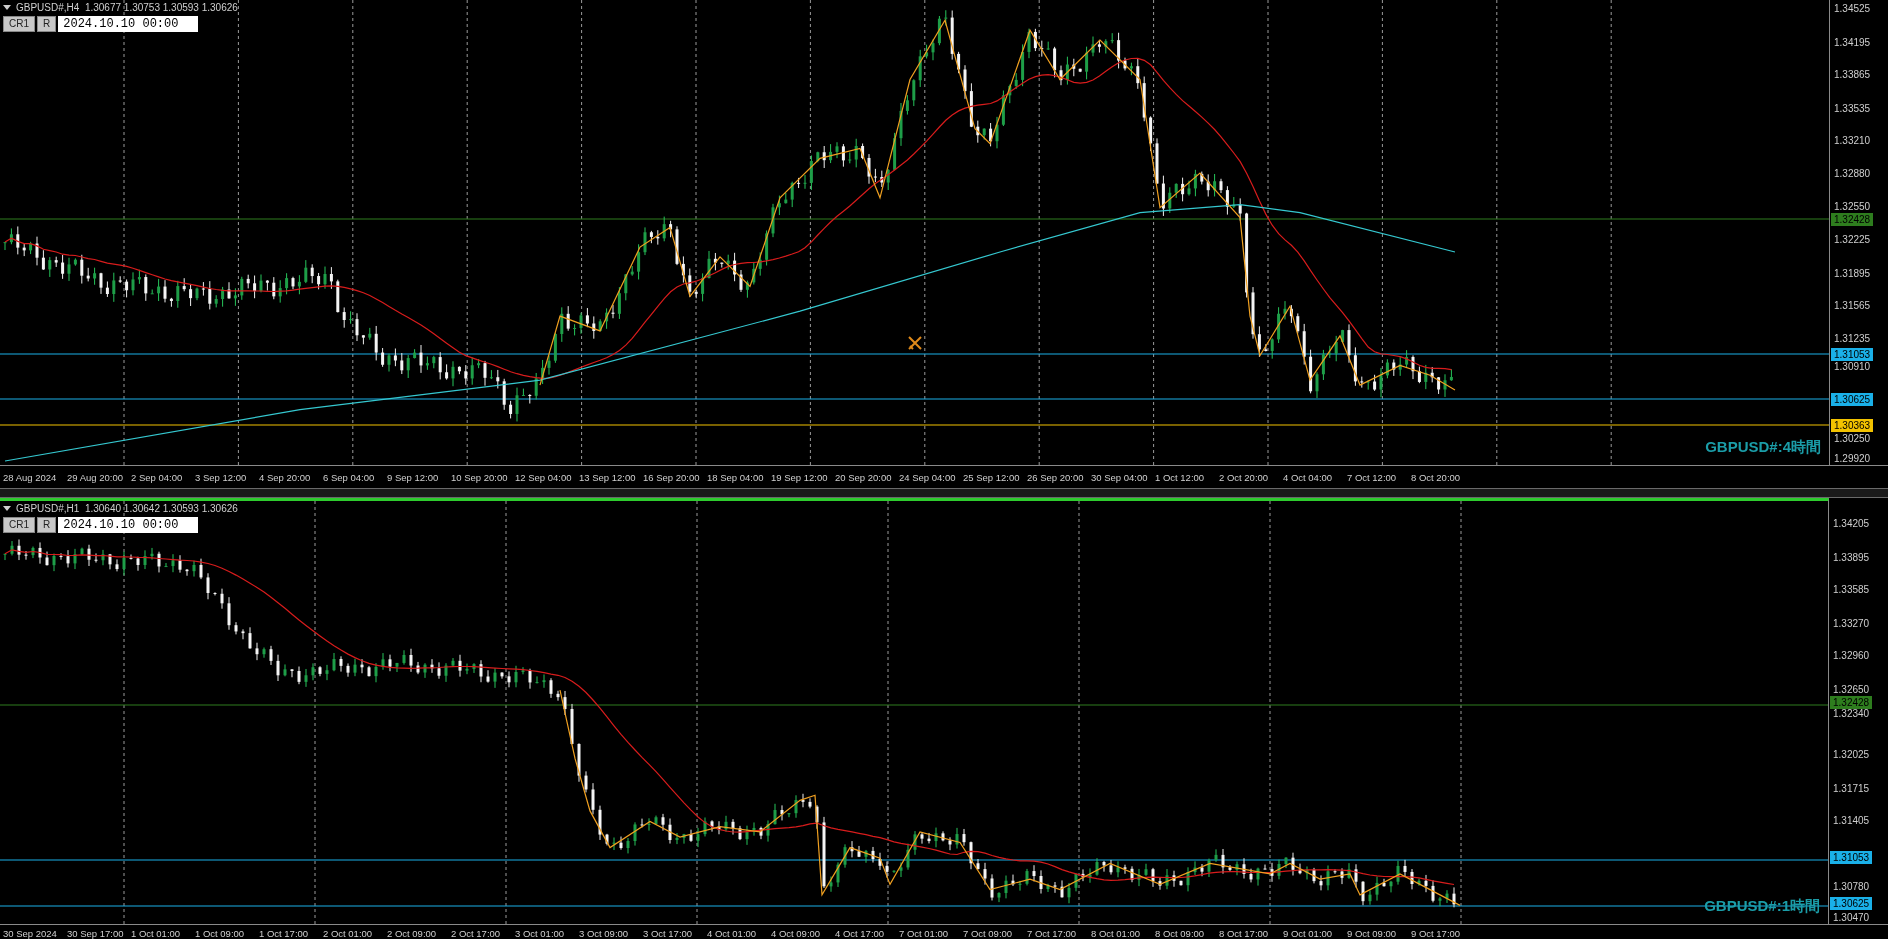  Describe the element at coordinates (924, 933) in the screenshot. I see `time-axis-label: 7 Oct 01:00` at that location.